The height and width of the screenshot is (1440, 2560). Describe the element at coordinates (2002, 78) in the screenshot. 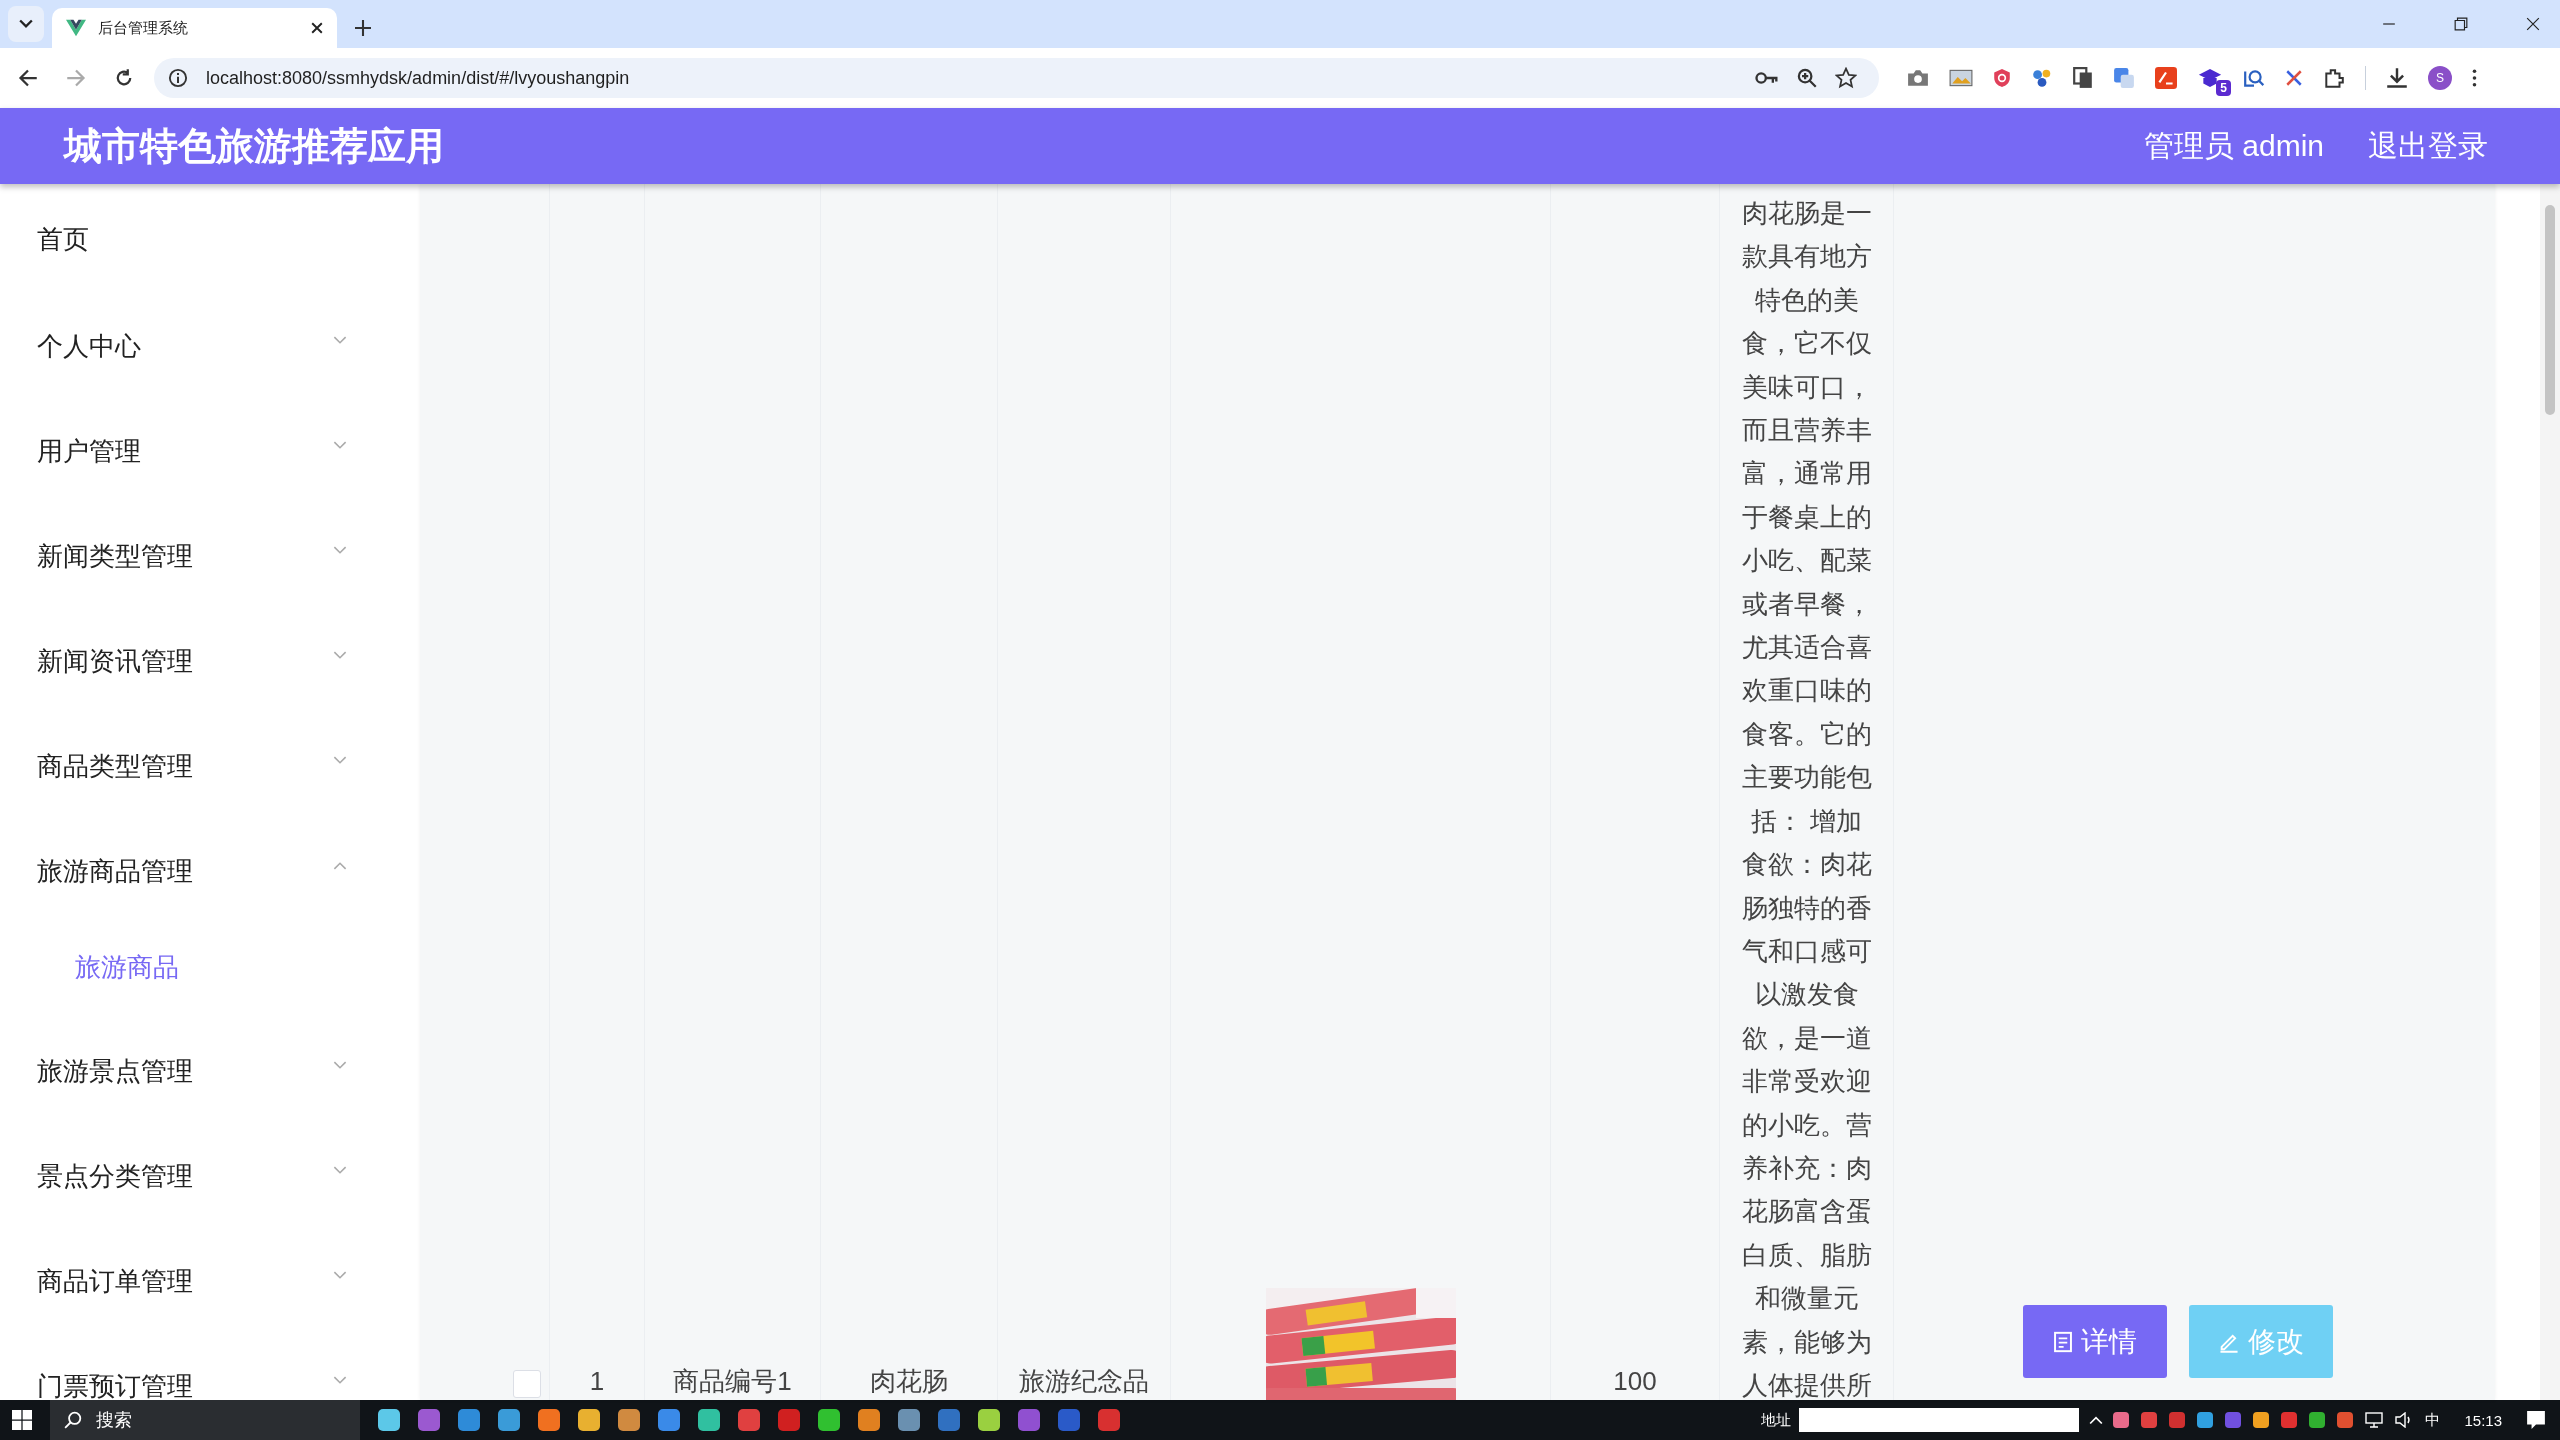

I see `shield-icon` at that location.